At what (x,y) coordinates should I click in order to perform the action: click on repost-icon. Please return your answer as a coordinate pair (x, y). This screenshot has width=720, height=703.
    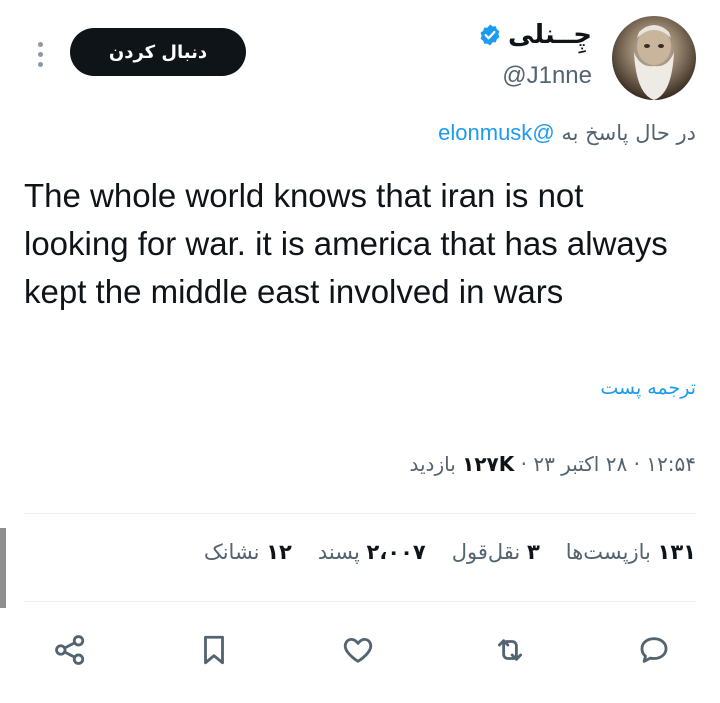
    Looking at the image, I should click on (510, 650).